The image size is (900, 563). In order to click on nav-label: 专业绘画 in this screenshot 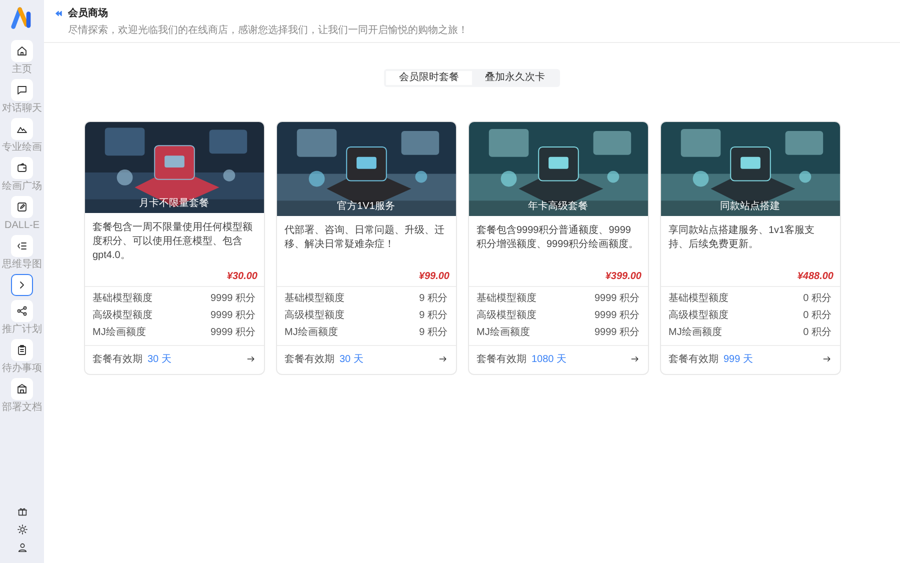, I will do `click(22, 147)`.